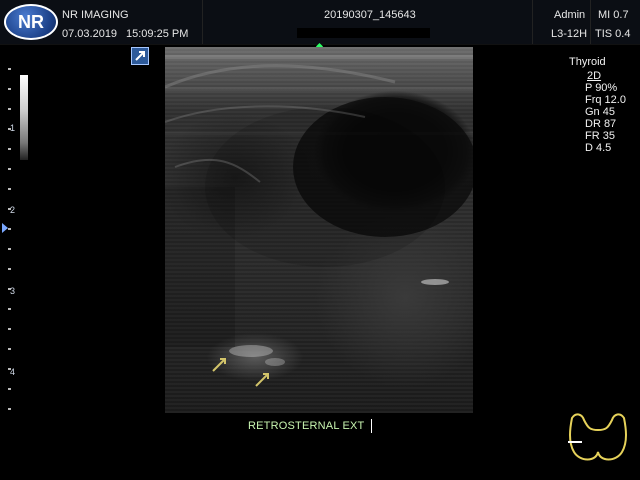 The width and height of the screenshot is (640, 480). Describe the element at coordinates (13, 372) in the screenshot. I see `depth-label-4: 4` at that location.